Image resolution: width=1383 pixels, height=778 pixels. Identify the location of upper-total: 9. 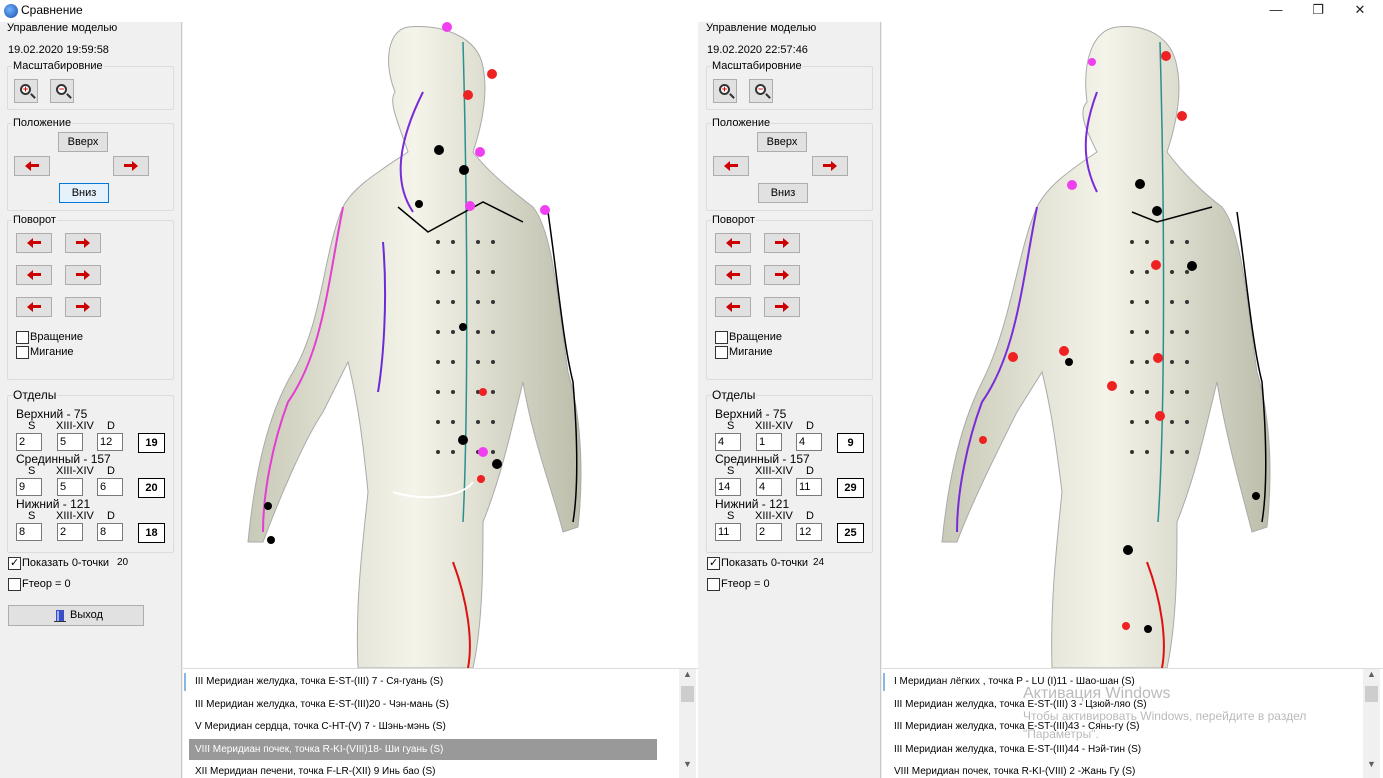
(850, 443).